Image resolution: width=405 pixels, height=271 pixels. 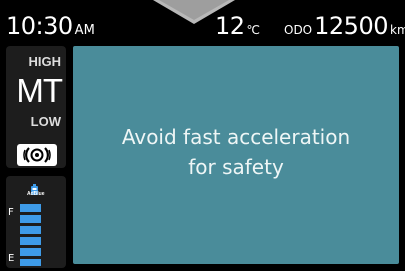 What do you see at coordinates (230, 26) in the screenshot?
I see `temperature-value: 12` at bounding box center [230, 26].